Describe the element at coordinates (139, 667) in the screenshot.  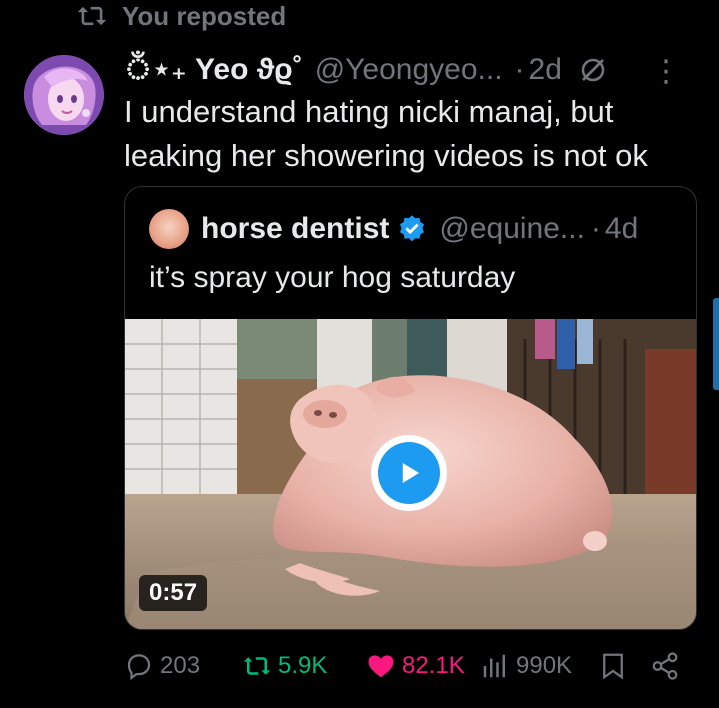
I see `reply-icon` at that location.